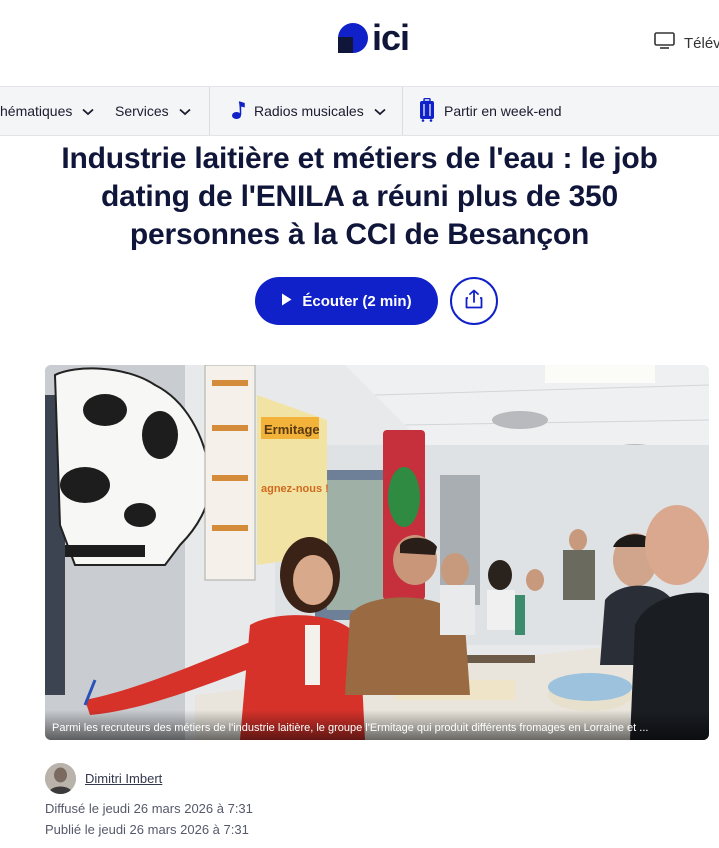  I want to click on nav-item-label: hématiques, so click(36, 111).